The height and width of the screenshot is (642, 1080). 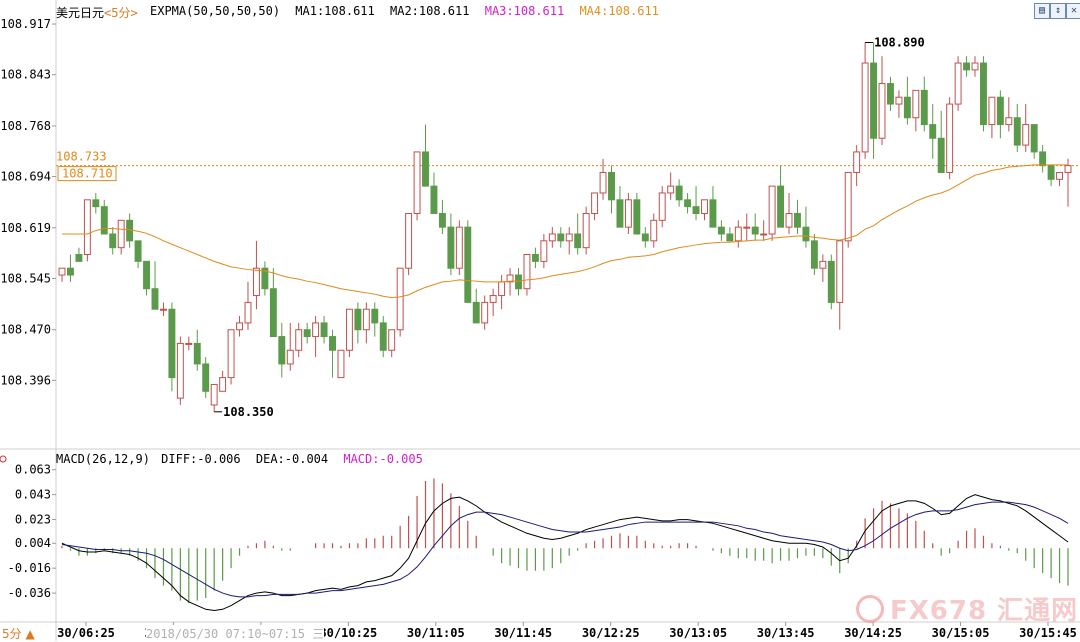 I want to click on macd-tick-label: -0.036, so click(x=29, y=593).